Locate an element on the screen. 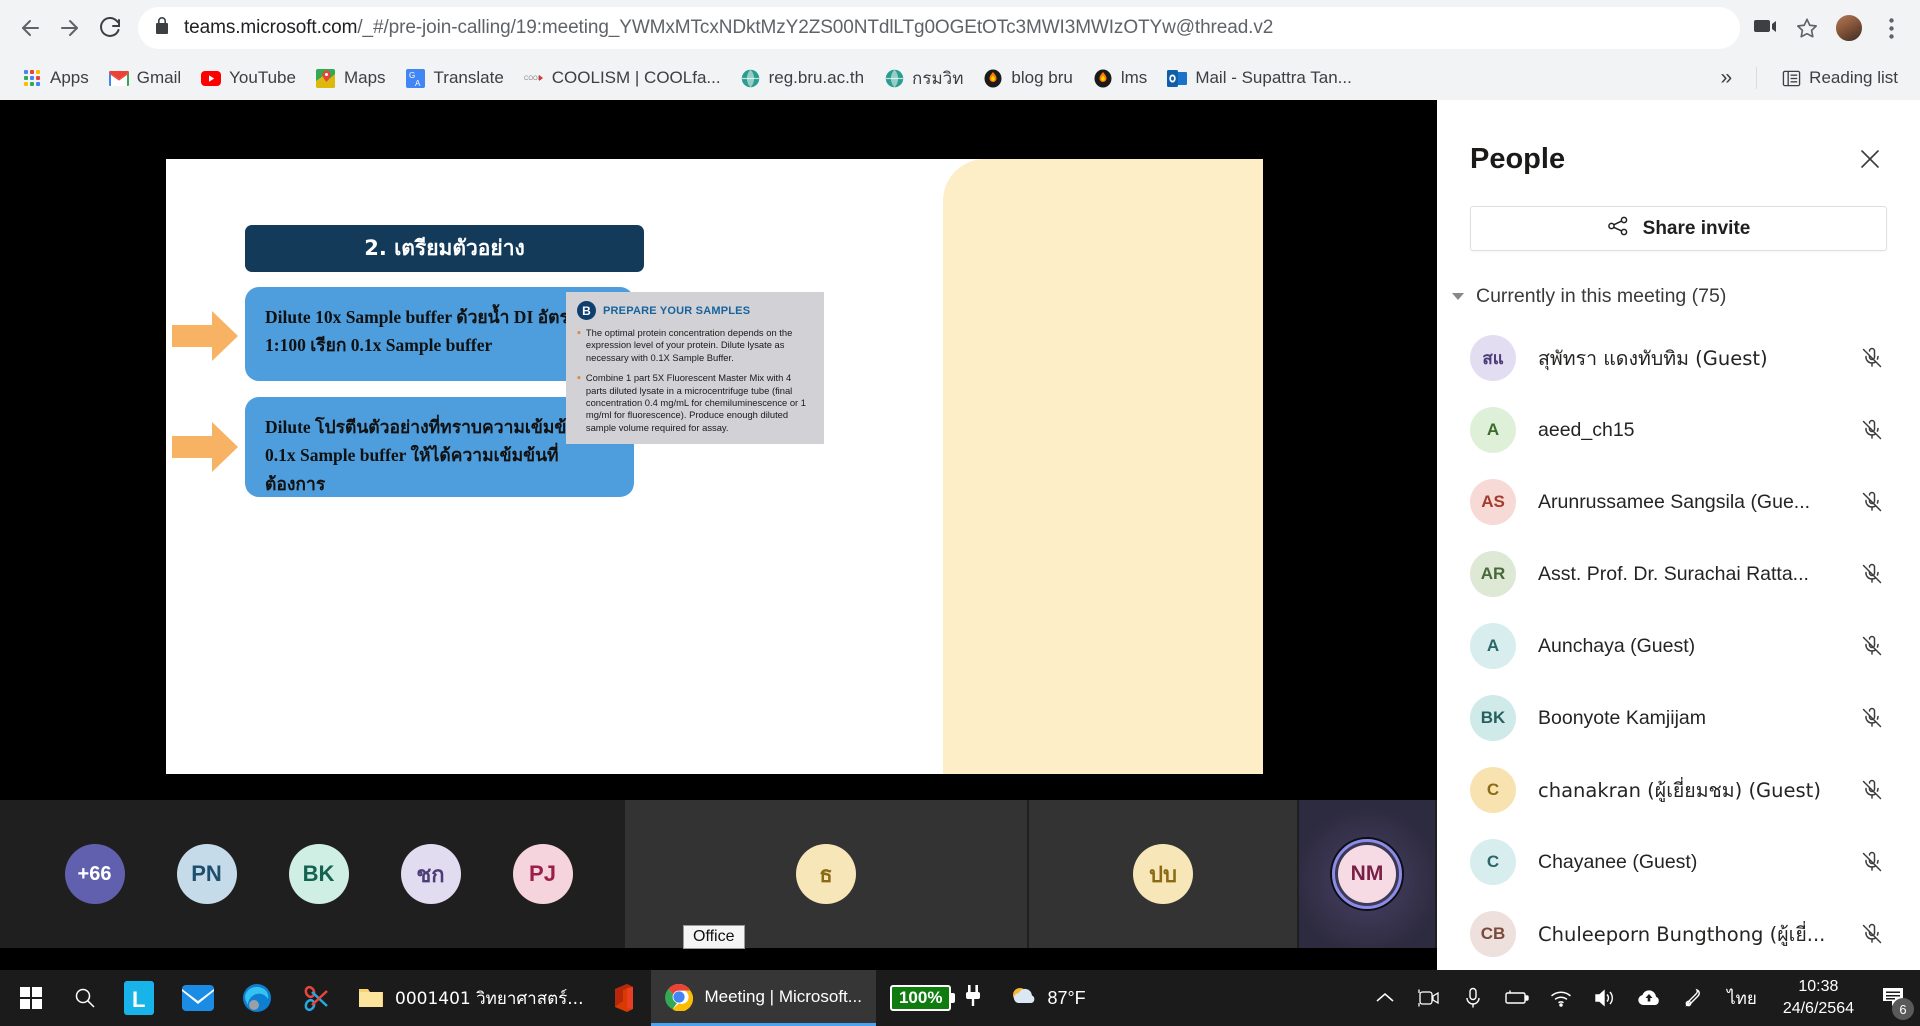  page-title: People is located at coordinates (1518, 158).